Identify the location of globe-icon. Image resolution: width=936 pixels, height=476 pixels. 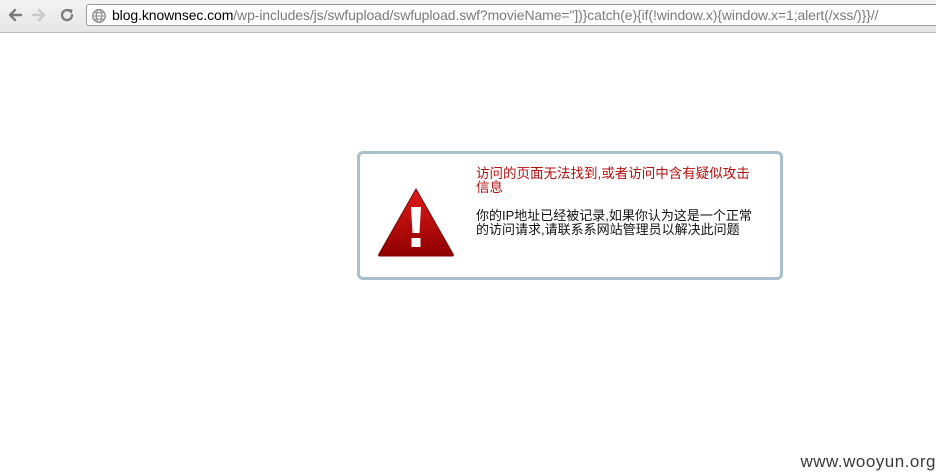
(99, 16).